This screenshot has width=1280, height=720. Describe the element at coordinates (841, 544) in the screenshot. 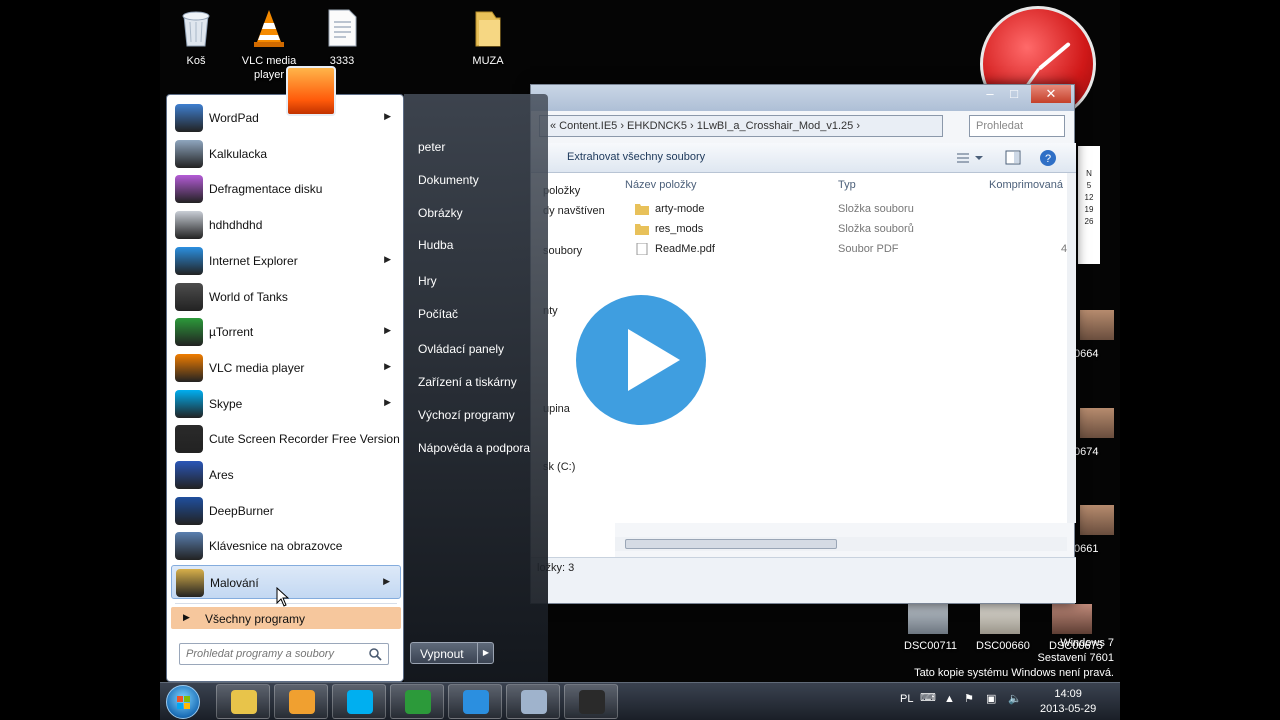

I see `horizontal-scrollbar` at that location.